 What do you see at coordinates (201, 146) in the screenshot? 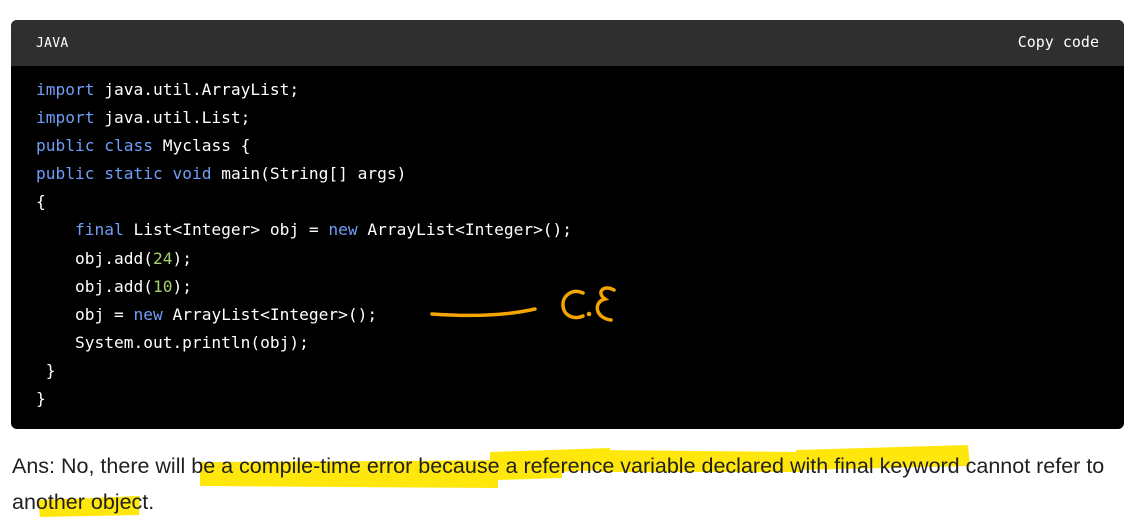
I see `code-text: Myclass {` at bounding box center [201, 146].